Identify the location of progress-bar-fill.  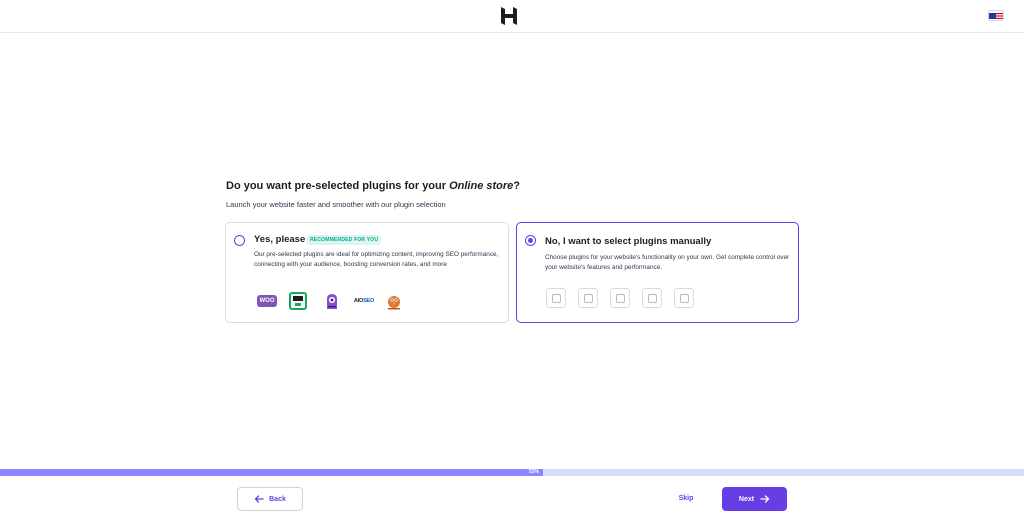
(271, 472).